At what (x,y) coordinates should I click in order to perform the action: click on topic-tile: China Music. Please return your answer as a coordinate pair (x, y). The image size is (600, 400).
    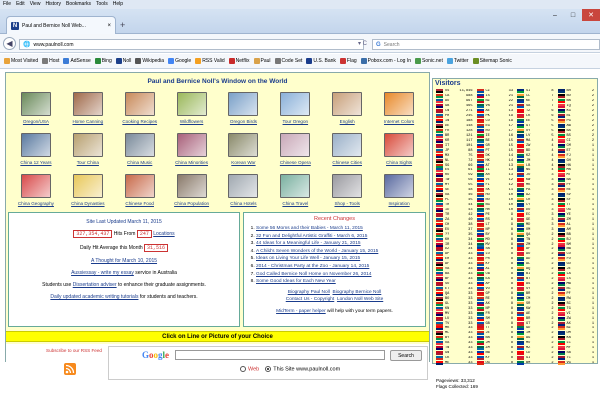
    Looking at the image, I should click on (140, 151).